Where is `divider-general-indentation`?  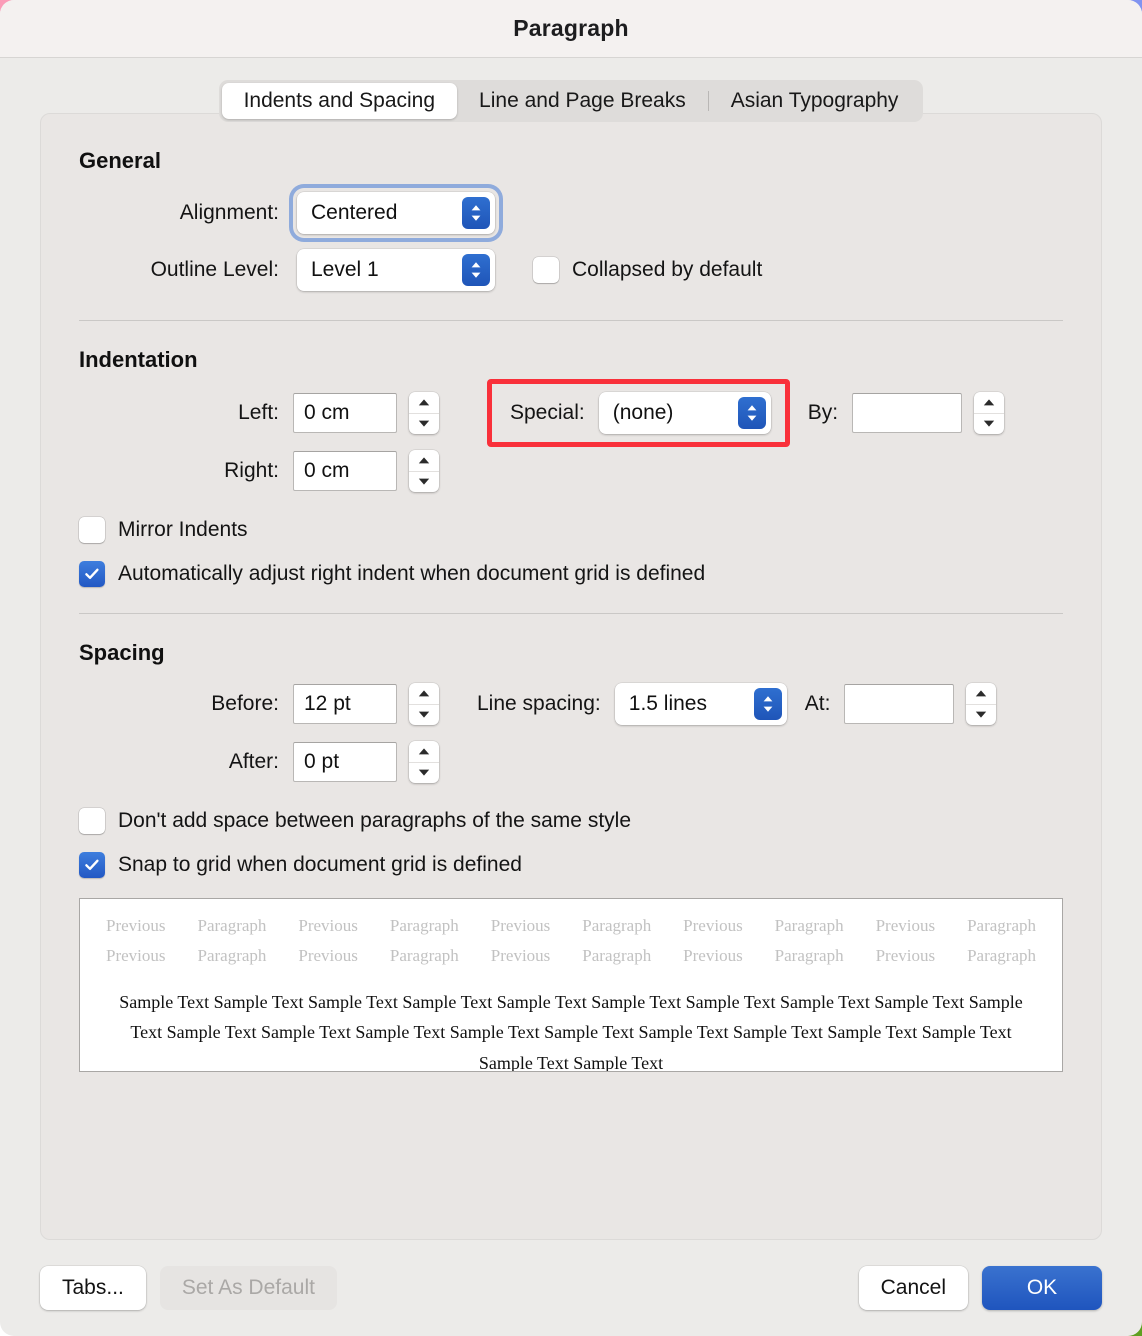
divider-general-indentation is located at coordinates (571, 320).